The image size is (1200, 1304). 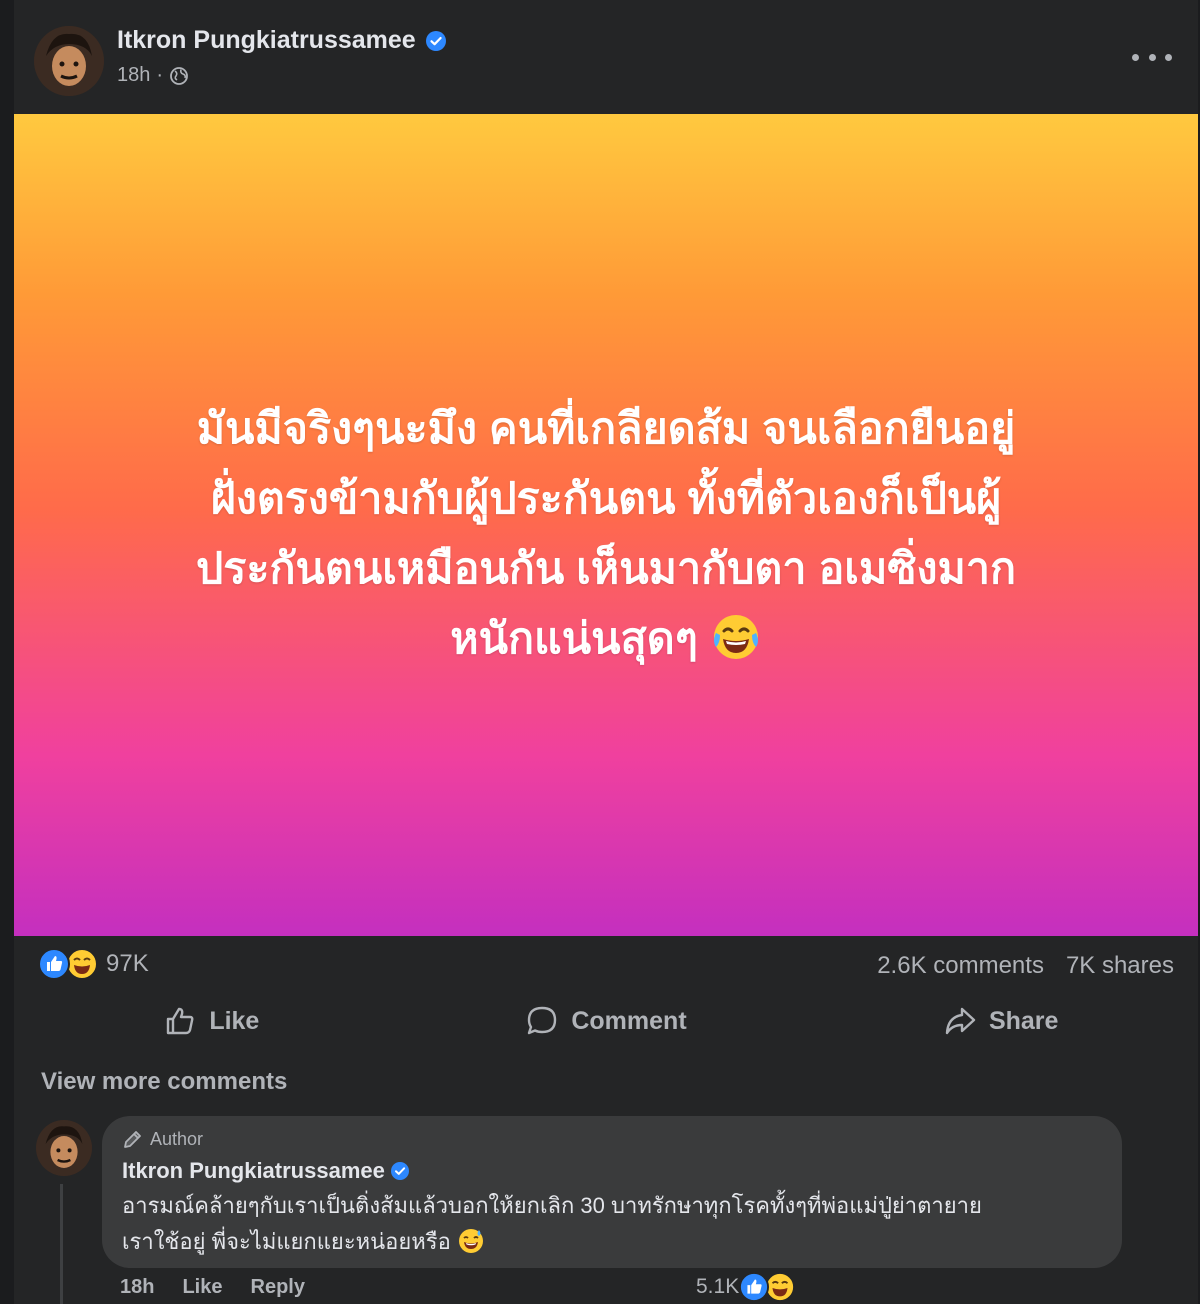 I want to click on post-meta: 18h ·, so click(x=153, y=75).